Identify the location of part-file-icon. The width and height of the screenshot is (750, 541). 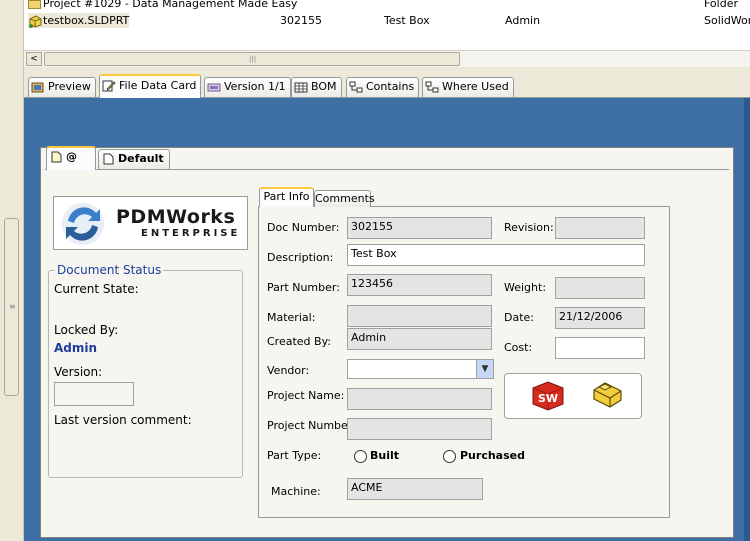
(35, 21).